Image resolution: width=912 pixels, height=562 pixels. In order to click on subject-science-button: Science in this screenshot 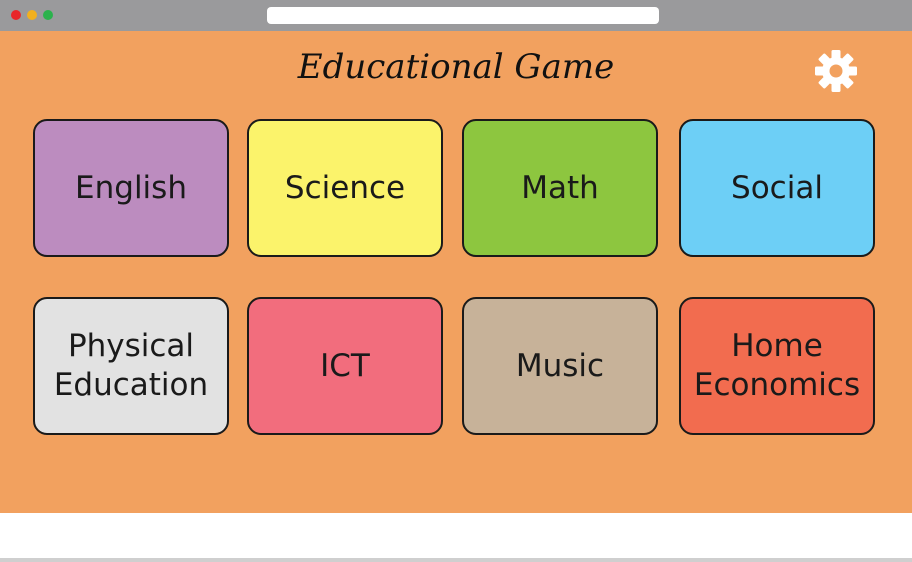, I will do `click(345, 188)`.